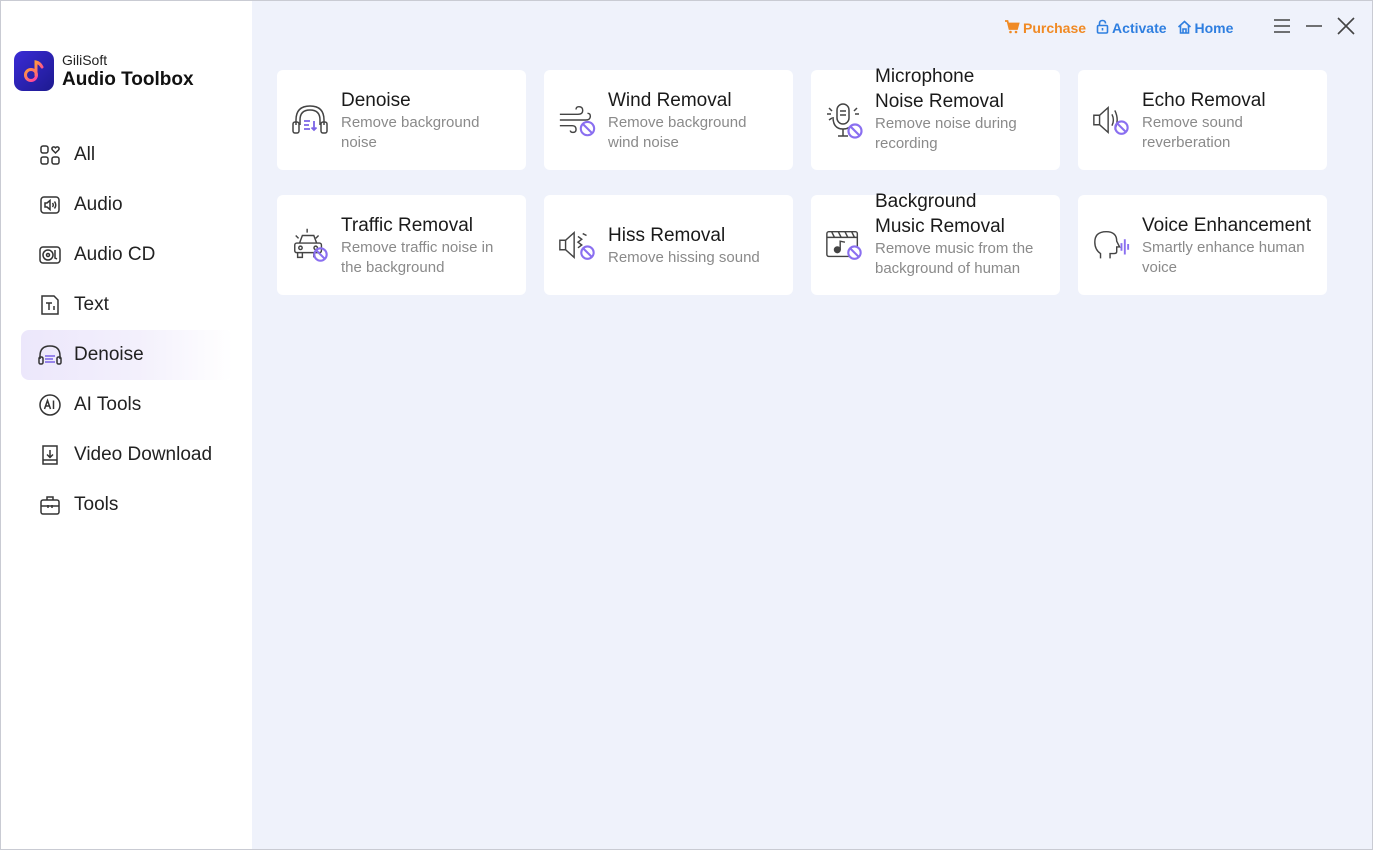  What do you see at coordinates (844, 245) in the screenshot?
I see `music-ban-icon` at bounding box center [844, 245].